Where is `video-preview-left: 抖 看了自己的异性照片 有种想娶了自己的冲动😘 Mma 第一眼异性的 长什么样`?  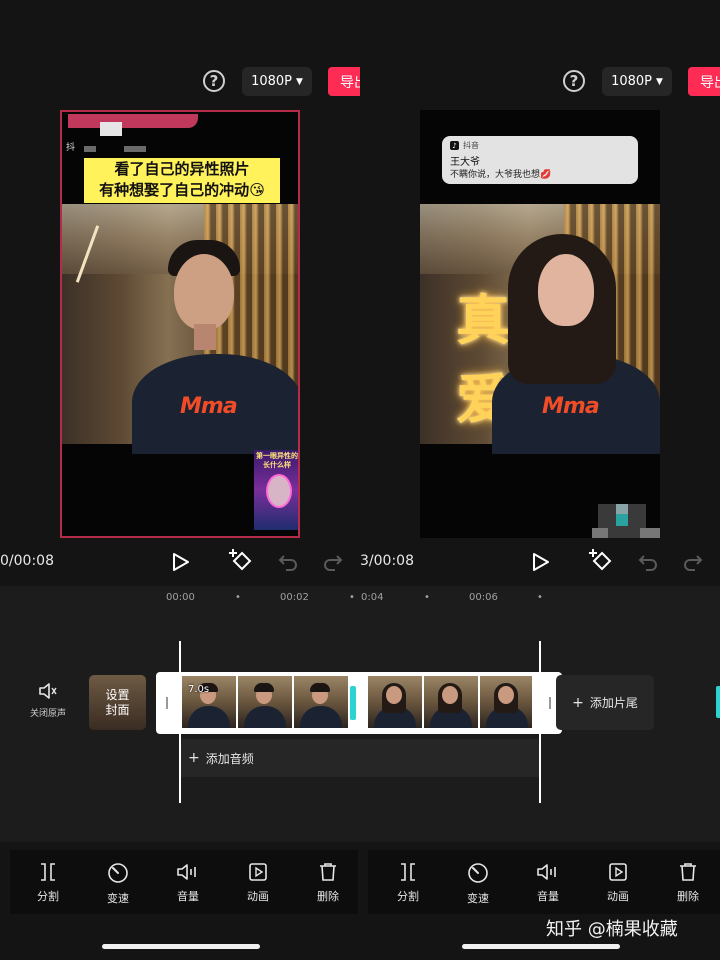 video-preview-left: 抖 看了自己的异性照片 有种想娶了自己的冲动😘 Mma 第一眼异性的 长什么样 is located at coordinates (180, 324).